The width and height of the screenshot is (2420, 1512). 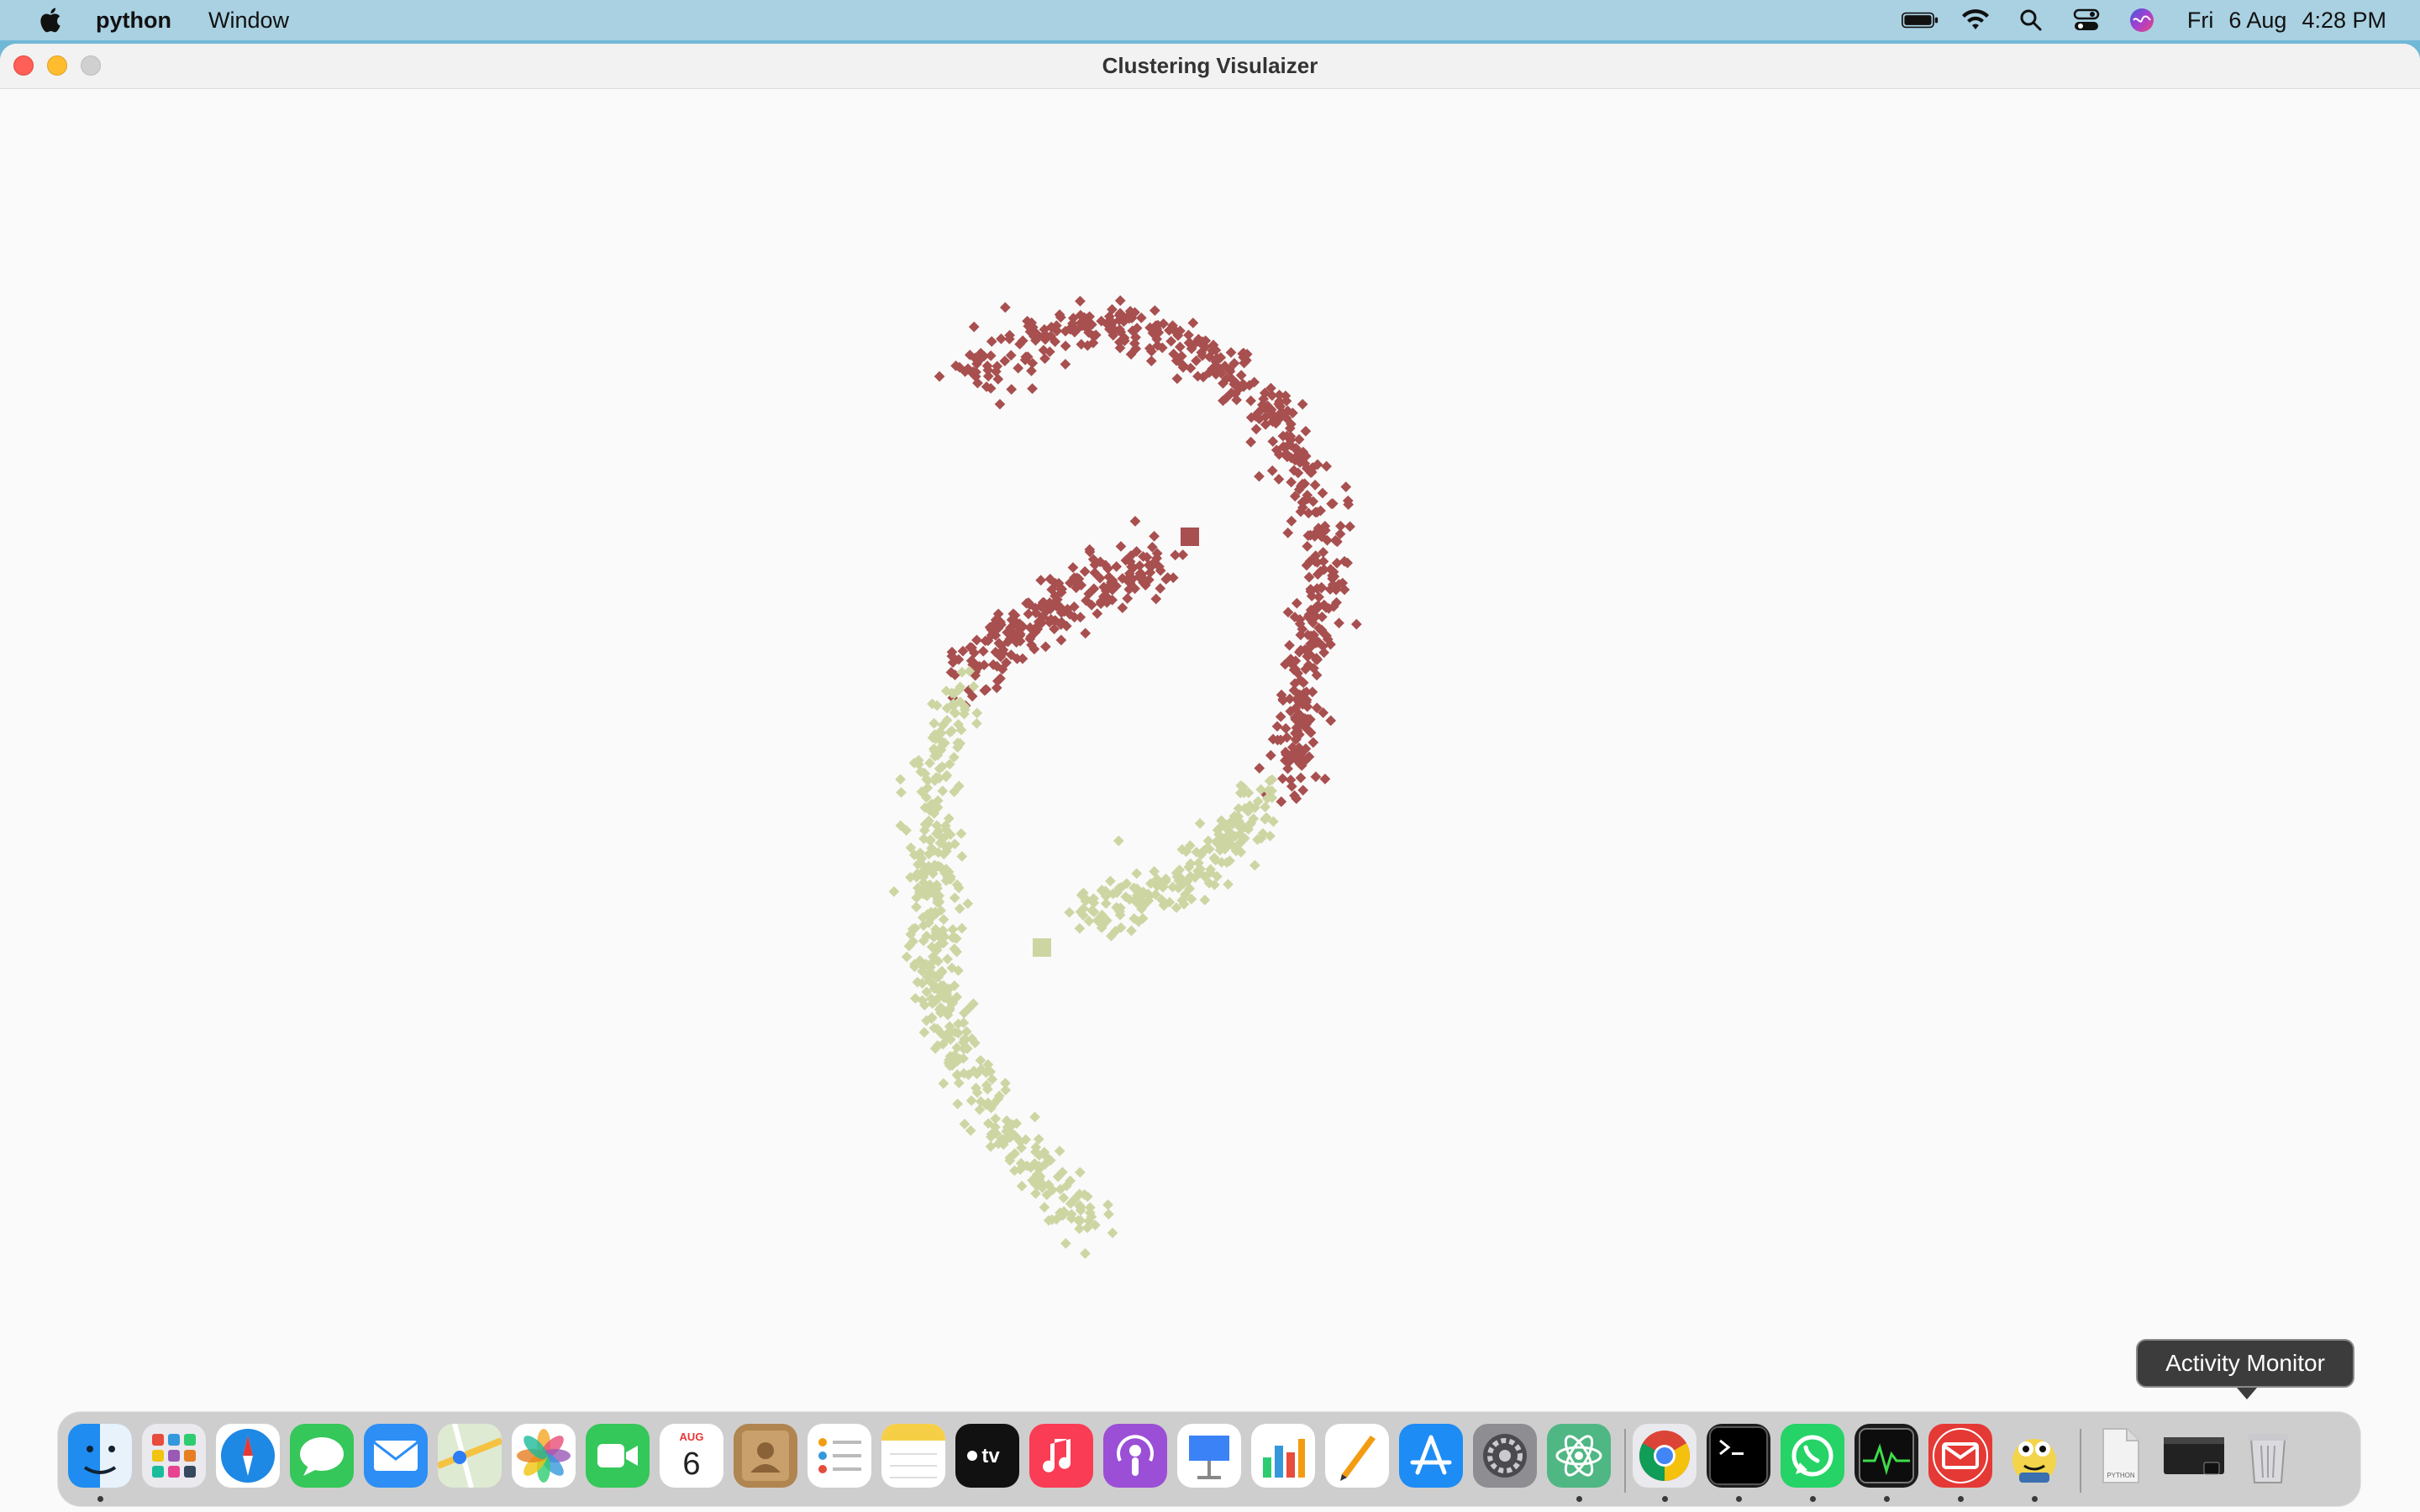 What do you see at coordinates (1431, 1456) in the screenshot?
I see `app-store-icon` at bounding box center [1431, 1456].